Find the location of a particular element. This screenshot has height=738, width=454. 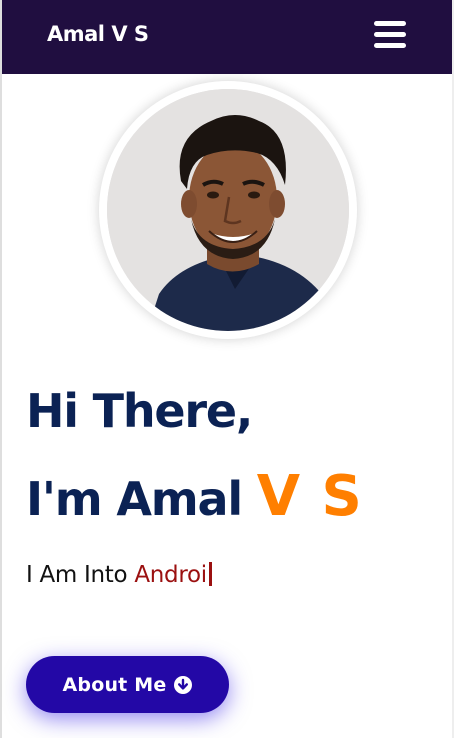

menu-bar-middle is located at coordinates (390, 34).